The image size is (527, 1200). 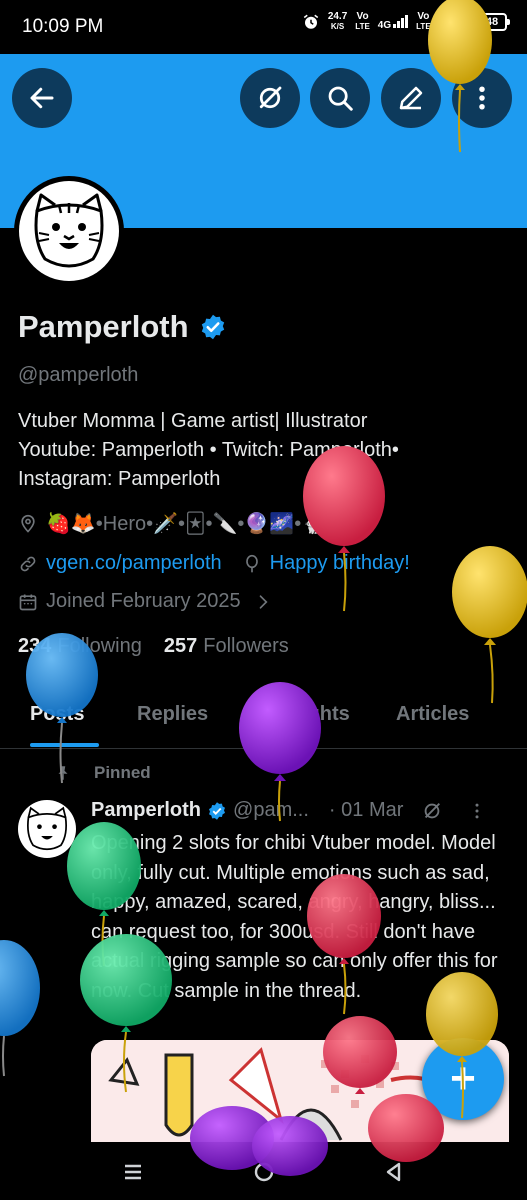 What do you see at coordinates (301, 714) in the screenshot?
I see `tab-highlights: Highlights` at bounding box center [301, 714].